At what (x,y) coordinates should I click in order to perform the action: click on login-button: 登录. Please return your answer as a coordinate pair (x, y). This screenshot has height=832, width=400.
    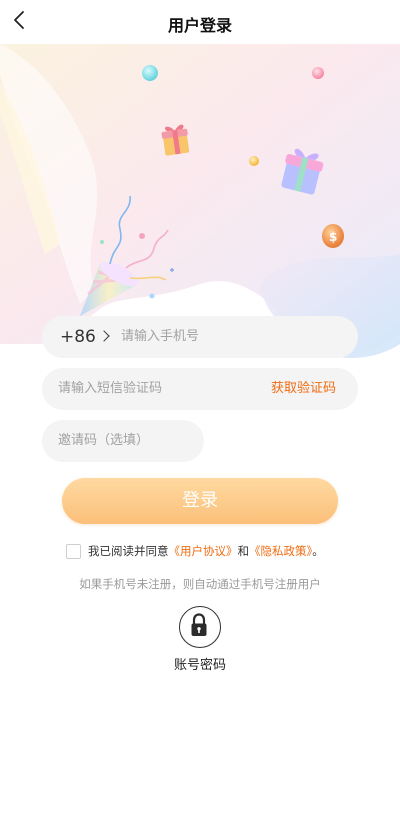
    Looking at the image, I should click on (200, 501).